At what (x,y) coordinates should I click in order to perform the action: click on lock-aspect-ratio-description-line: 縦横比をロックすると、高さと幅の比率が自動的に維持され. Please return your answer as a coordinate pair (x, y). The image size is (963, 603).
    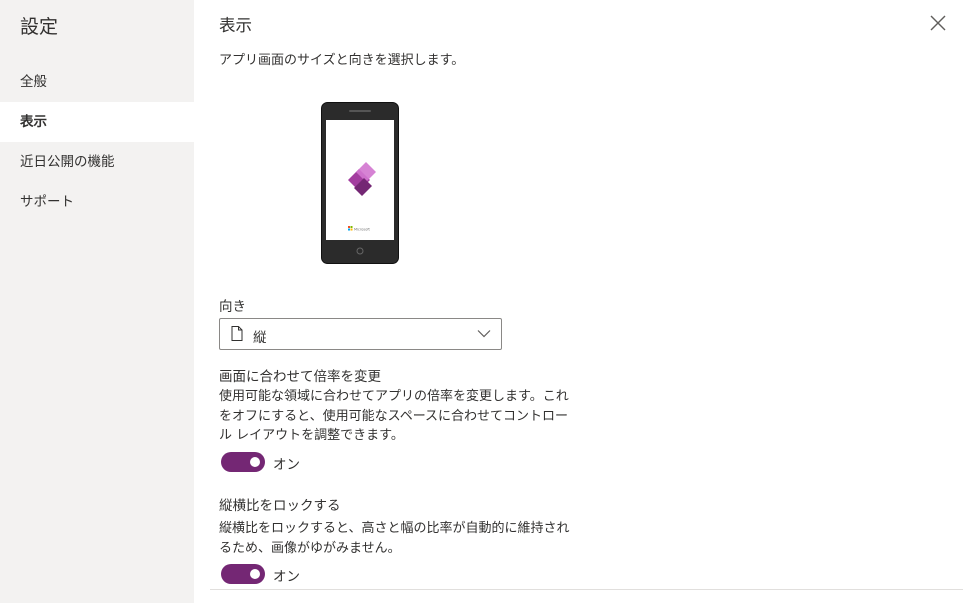
    Looking at the image, I should click on (394, 528).